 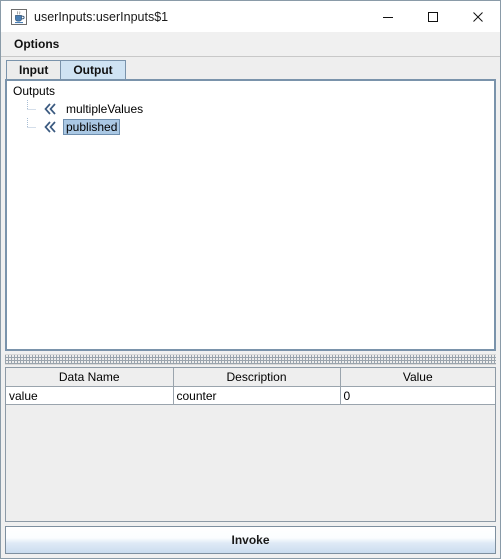 I want to click on cell-value: 0, so click(x=417, y=395).